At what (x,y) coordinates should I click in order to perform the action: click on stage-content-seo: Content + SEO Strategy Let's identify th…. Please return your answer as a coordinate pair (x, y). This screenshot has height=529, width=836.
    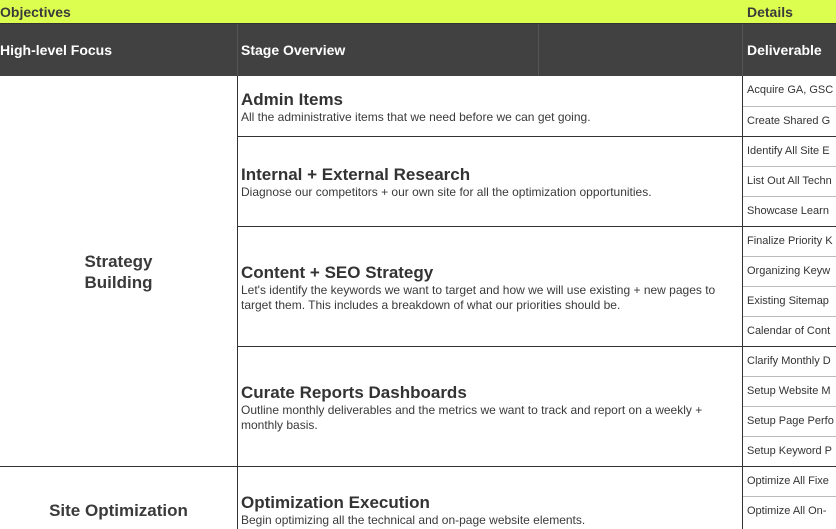
    Looking at the image, I should click on (486, 288).